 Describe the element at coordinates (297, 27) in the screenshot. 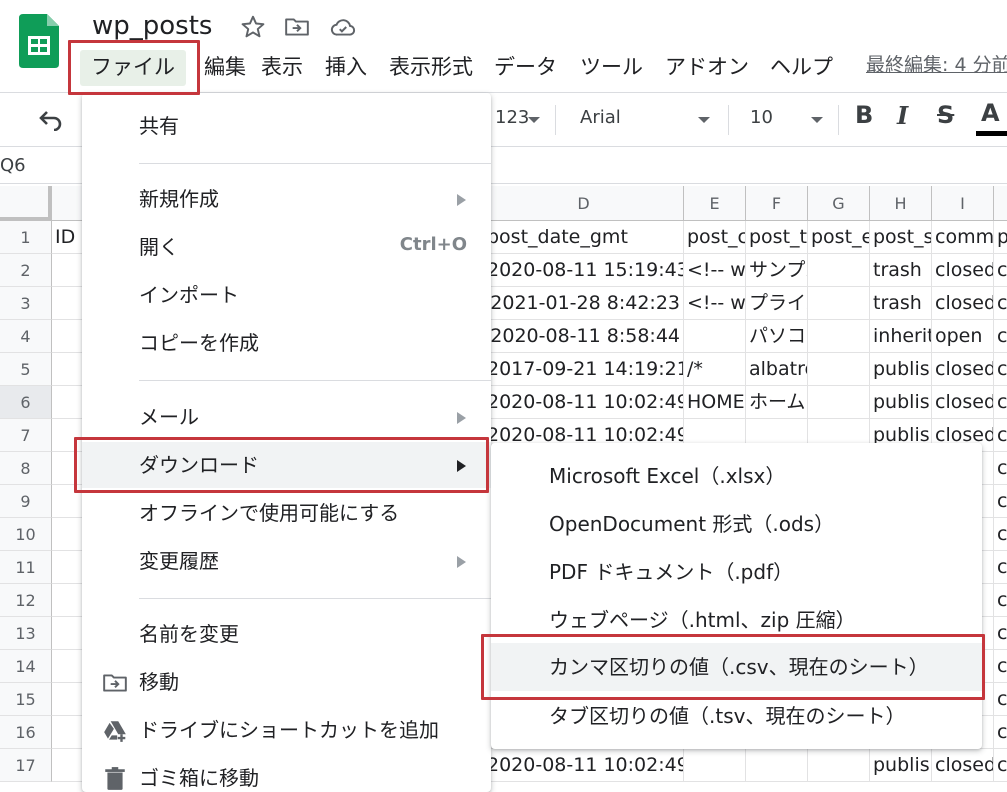

I see `move-folder-icon` at that location.